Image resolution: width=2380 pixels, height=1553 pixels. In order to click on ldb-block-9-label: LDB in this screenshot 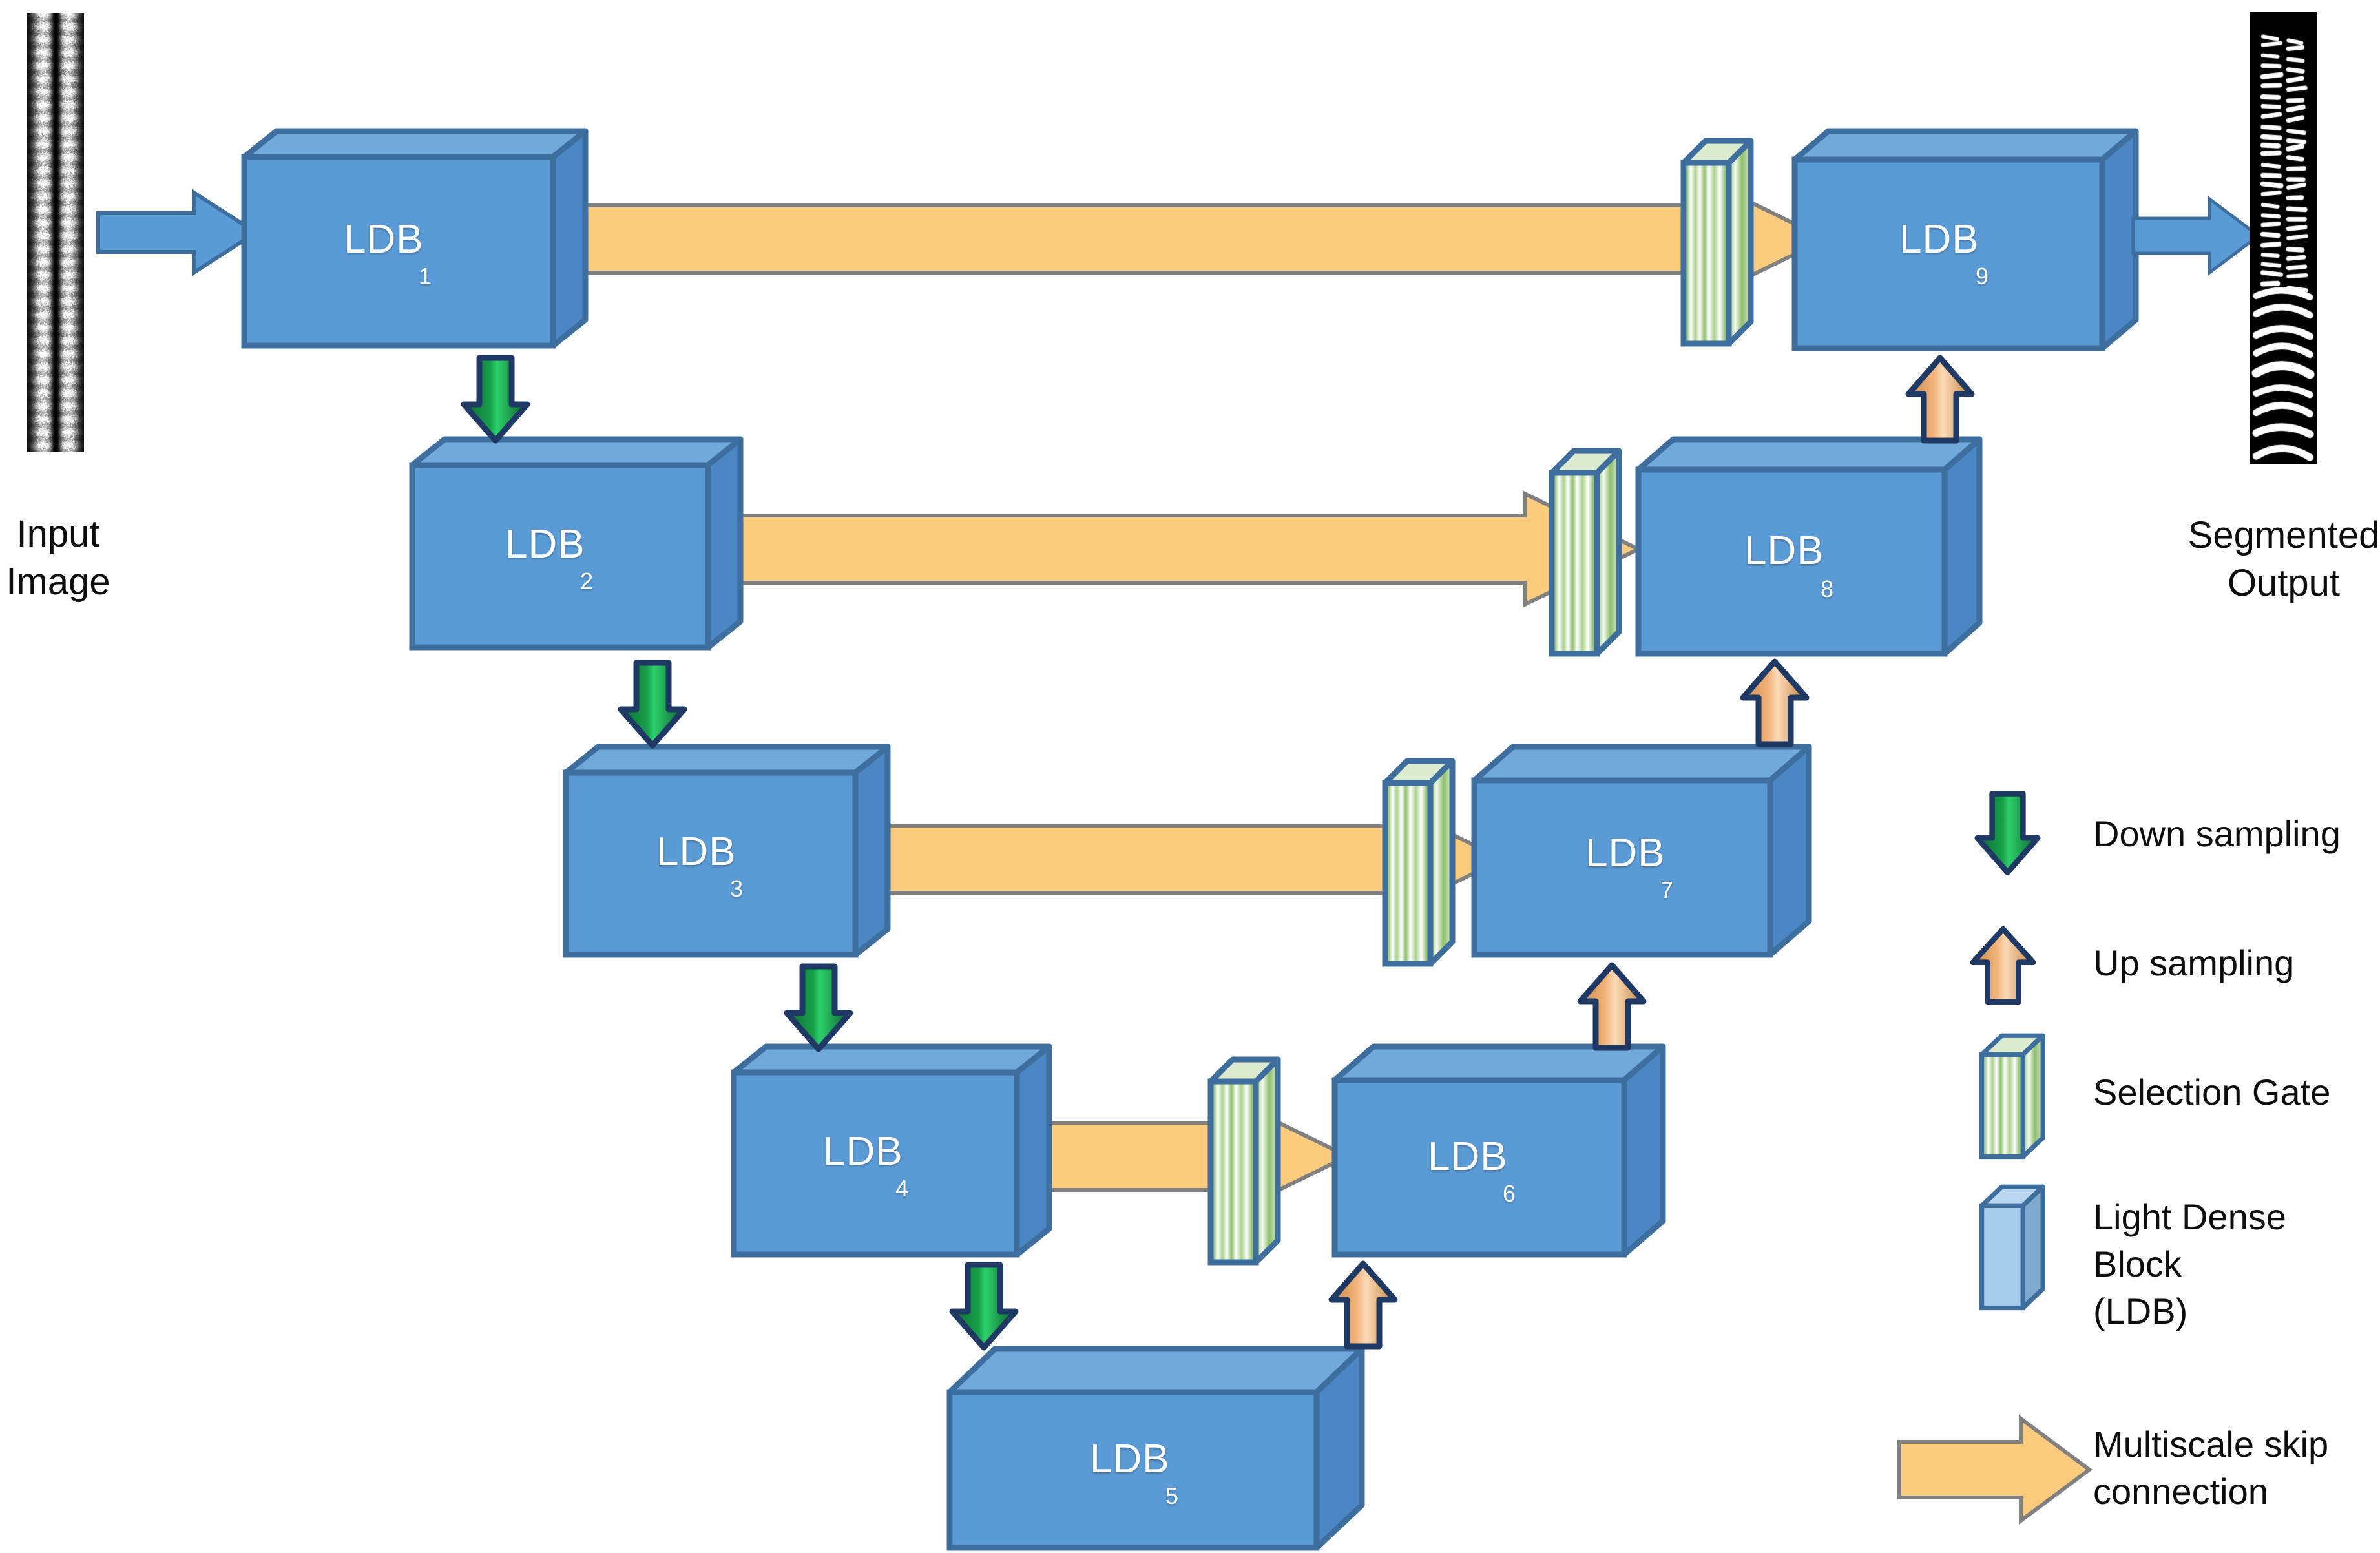, I will do `click(1939, 239)`.